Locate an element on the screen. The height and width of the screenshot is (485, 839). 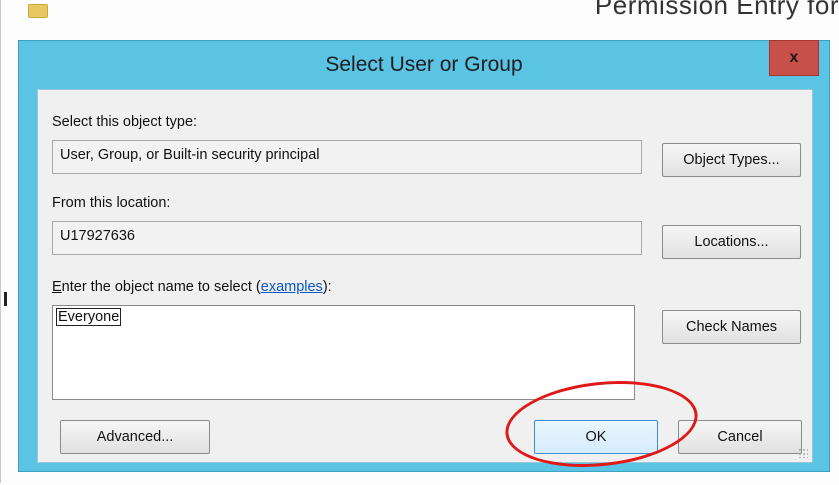
close-icon: x is located at coordinates (794, 57).